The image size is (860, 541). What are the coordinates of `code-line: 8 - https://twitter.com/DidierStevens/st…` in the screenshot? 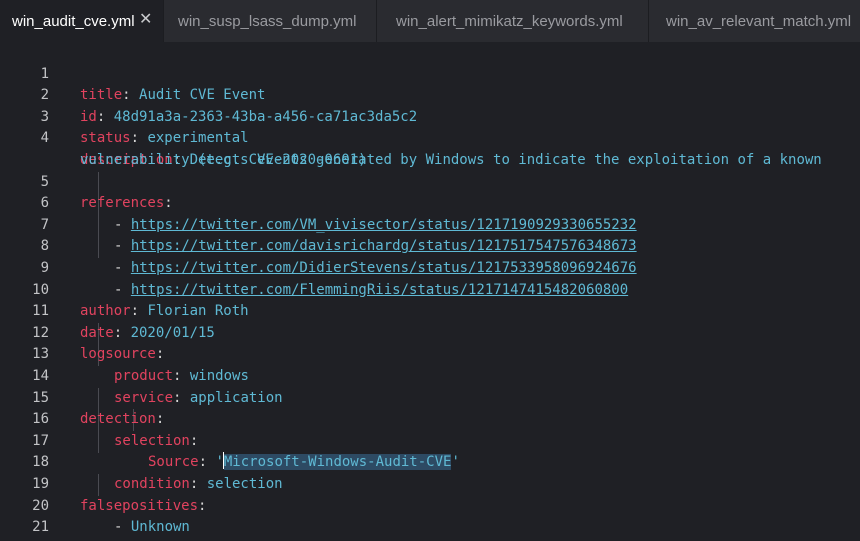 It's located at (430, 245).